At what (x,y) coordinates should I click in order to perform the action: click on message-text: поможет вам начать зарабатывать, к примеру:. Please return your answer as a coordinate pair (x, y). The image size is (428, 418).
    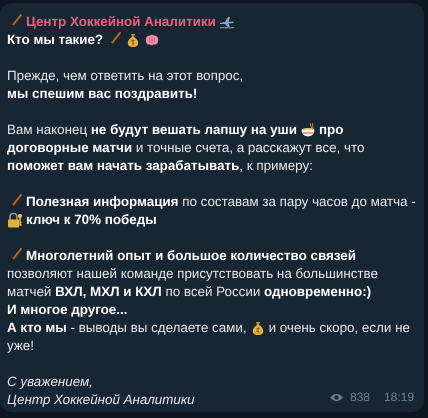
    Looking at the image, I should click on (160, 166).